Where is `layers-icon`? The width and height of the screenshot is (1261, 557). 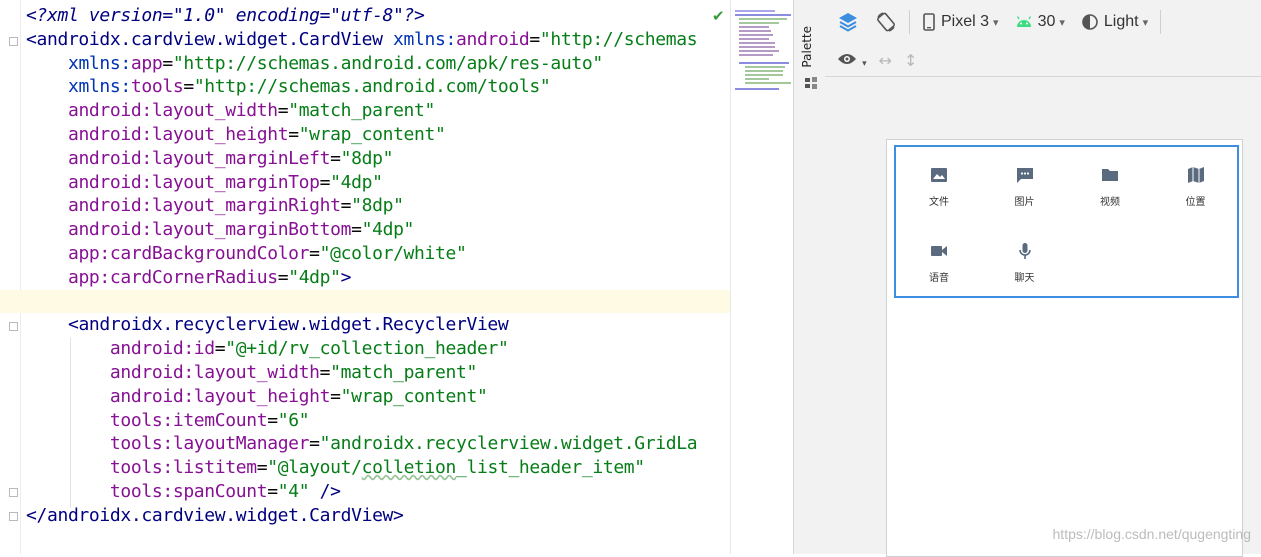 layers-icon is located at coordinates (848, 22).